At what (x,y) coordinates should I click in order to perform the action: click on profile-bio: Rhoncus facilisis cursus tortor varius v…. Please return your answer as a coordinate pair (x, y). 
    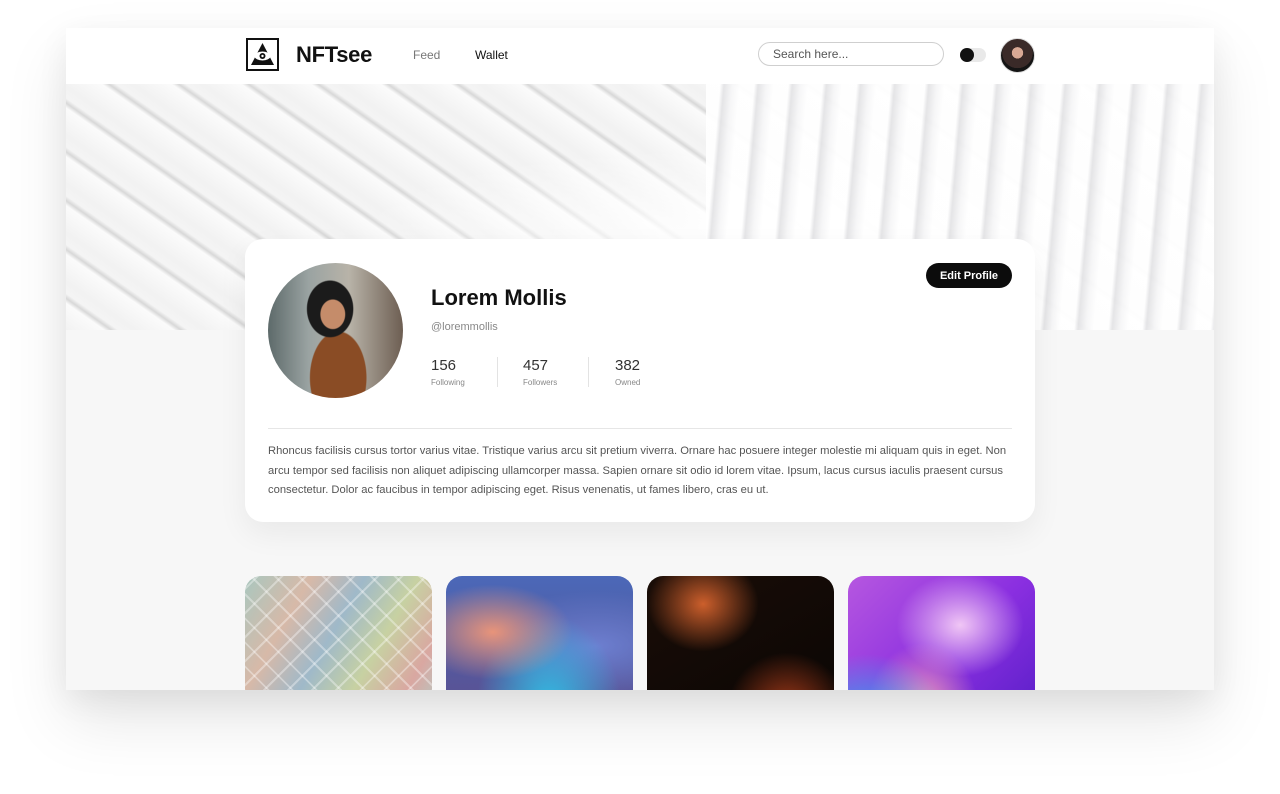
    Looking at the image, I should click on (637, 470).